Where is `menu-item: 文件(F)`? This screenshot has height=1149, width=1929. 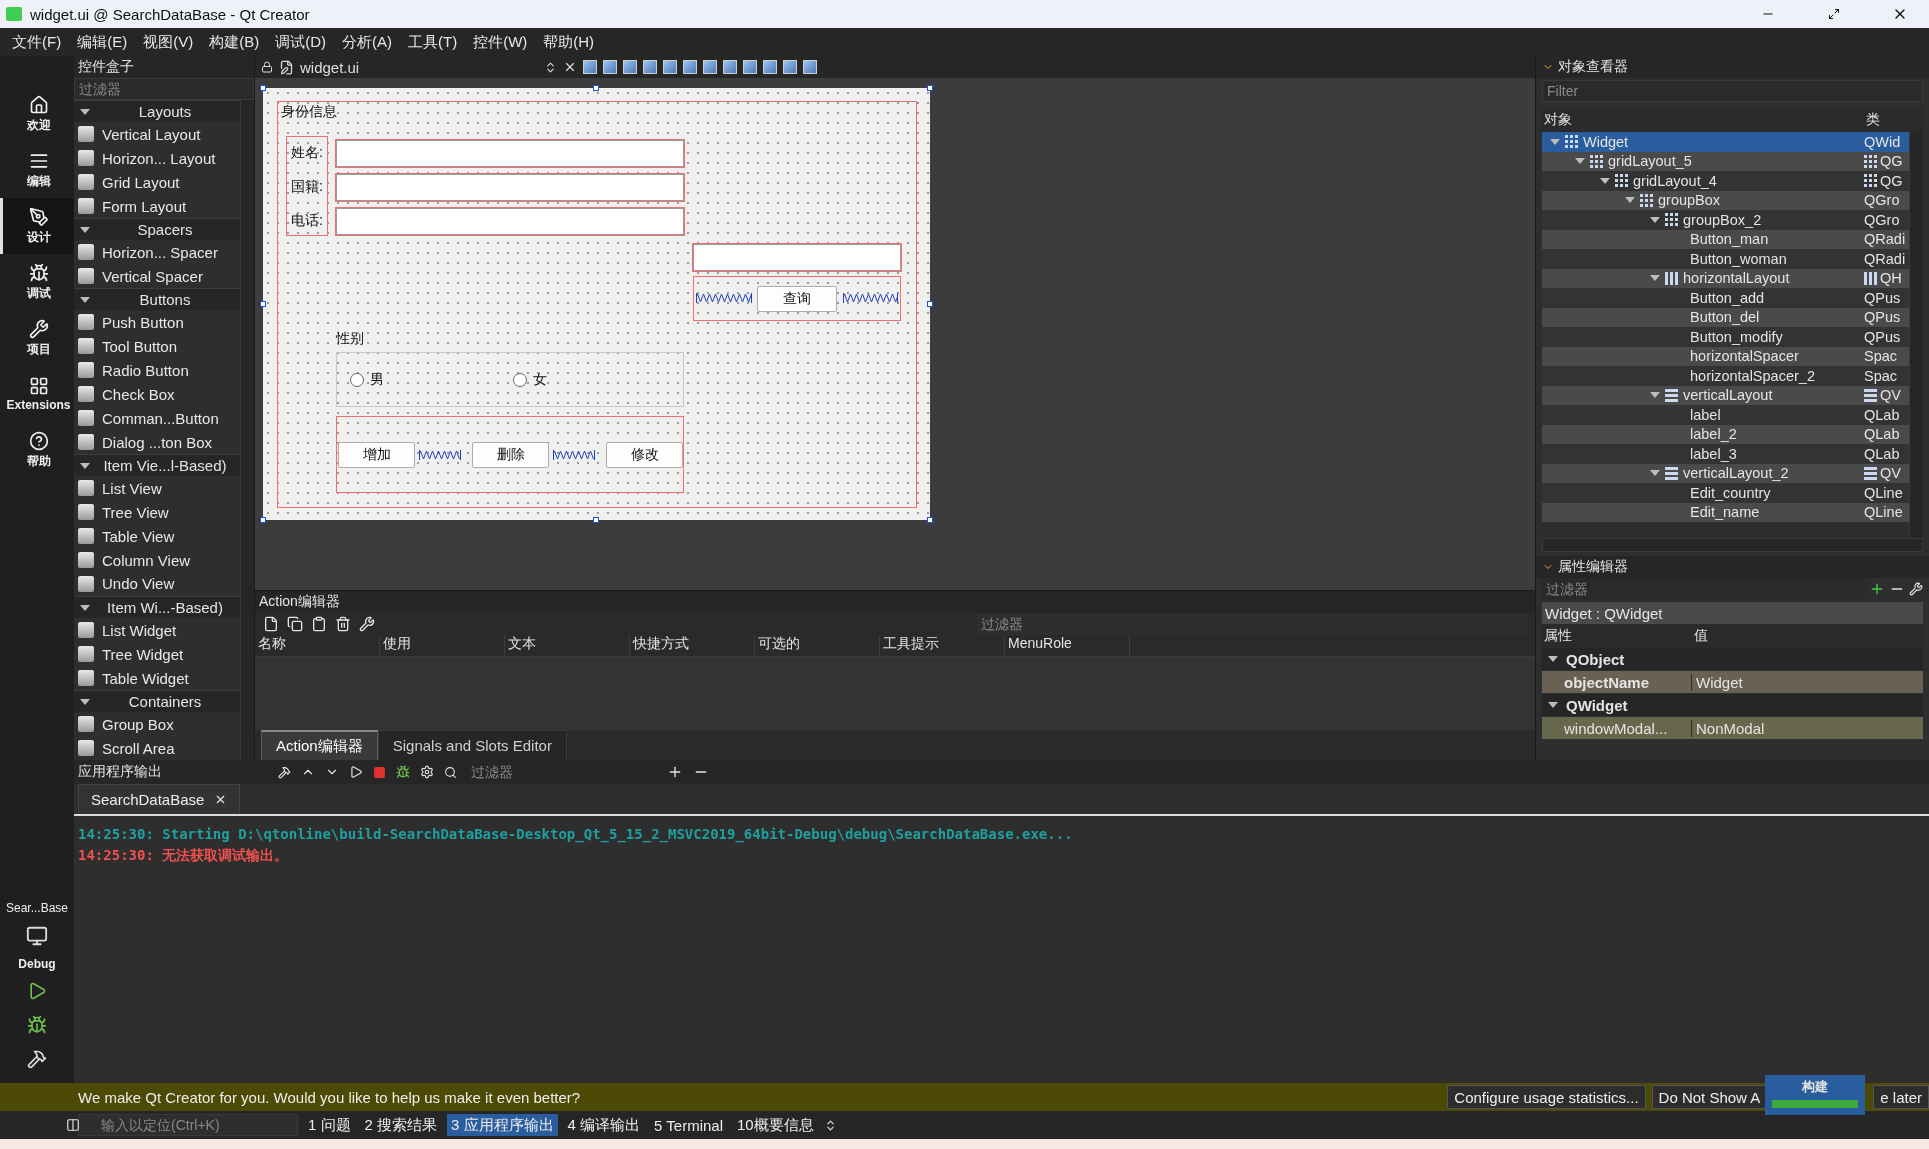
menu-item: 文件(F) is located at coordinates (37, 42).